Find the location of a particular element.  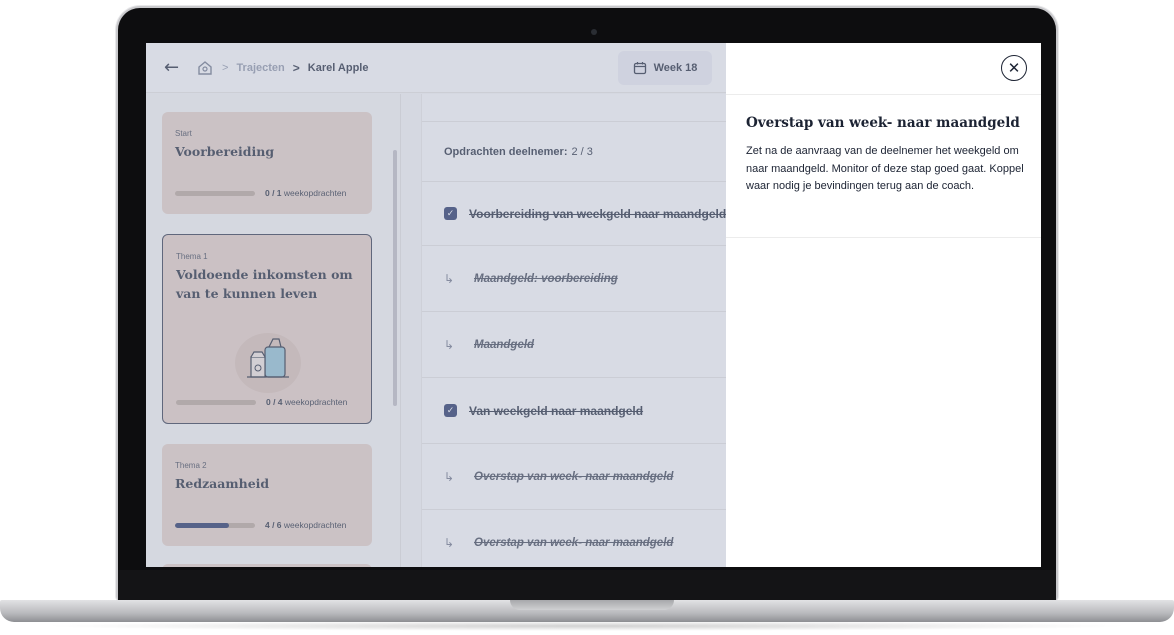

divider is located at coordinates (883, 237).